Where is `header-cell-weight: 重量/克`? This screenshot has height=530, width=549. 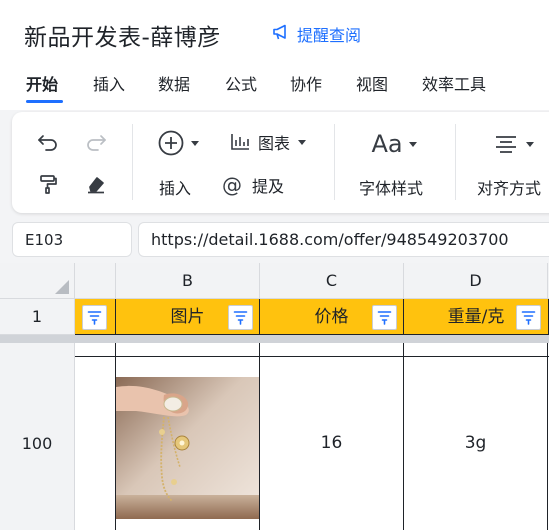 header-cell-weight: 重量/克 is located at coordinates (476, 317).